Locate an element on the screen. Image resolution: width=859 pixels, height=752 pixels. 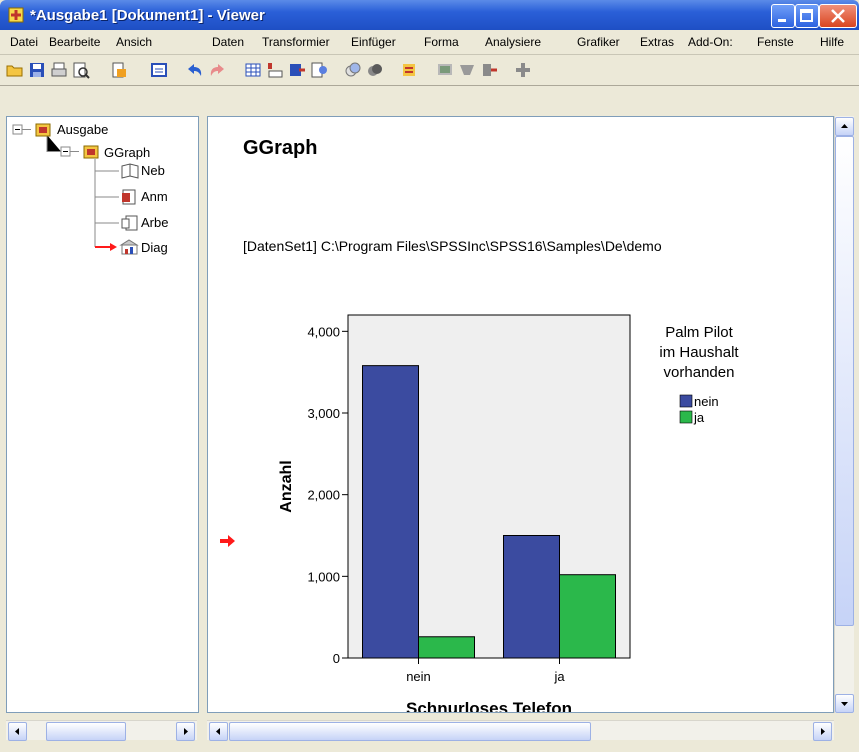
output-heading: GGraph is located at coordinates (280, 148).